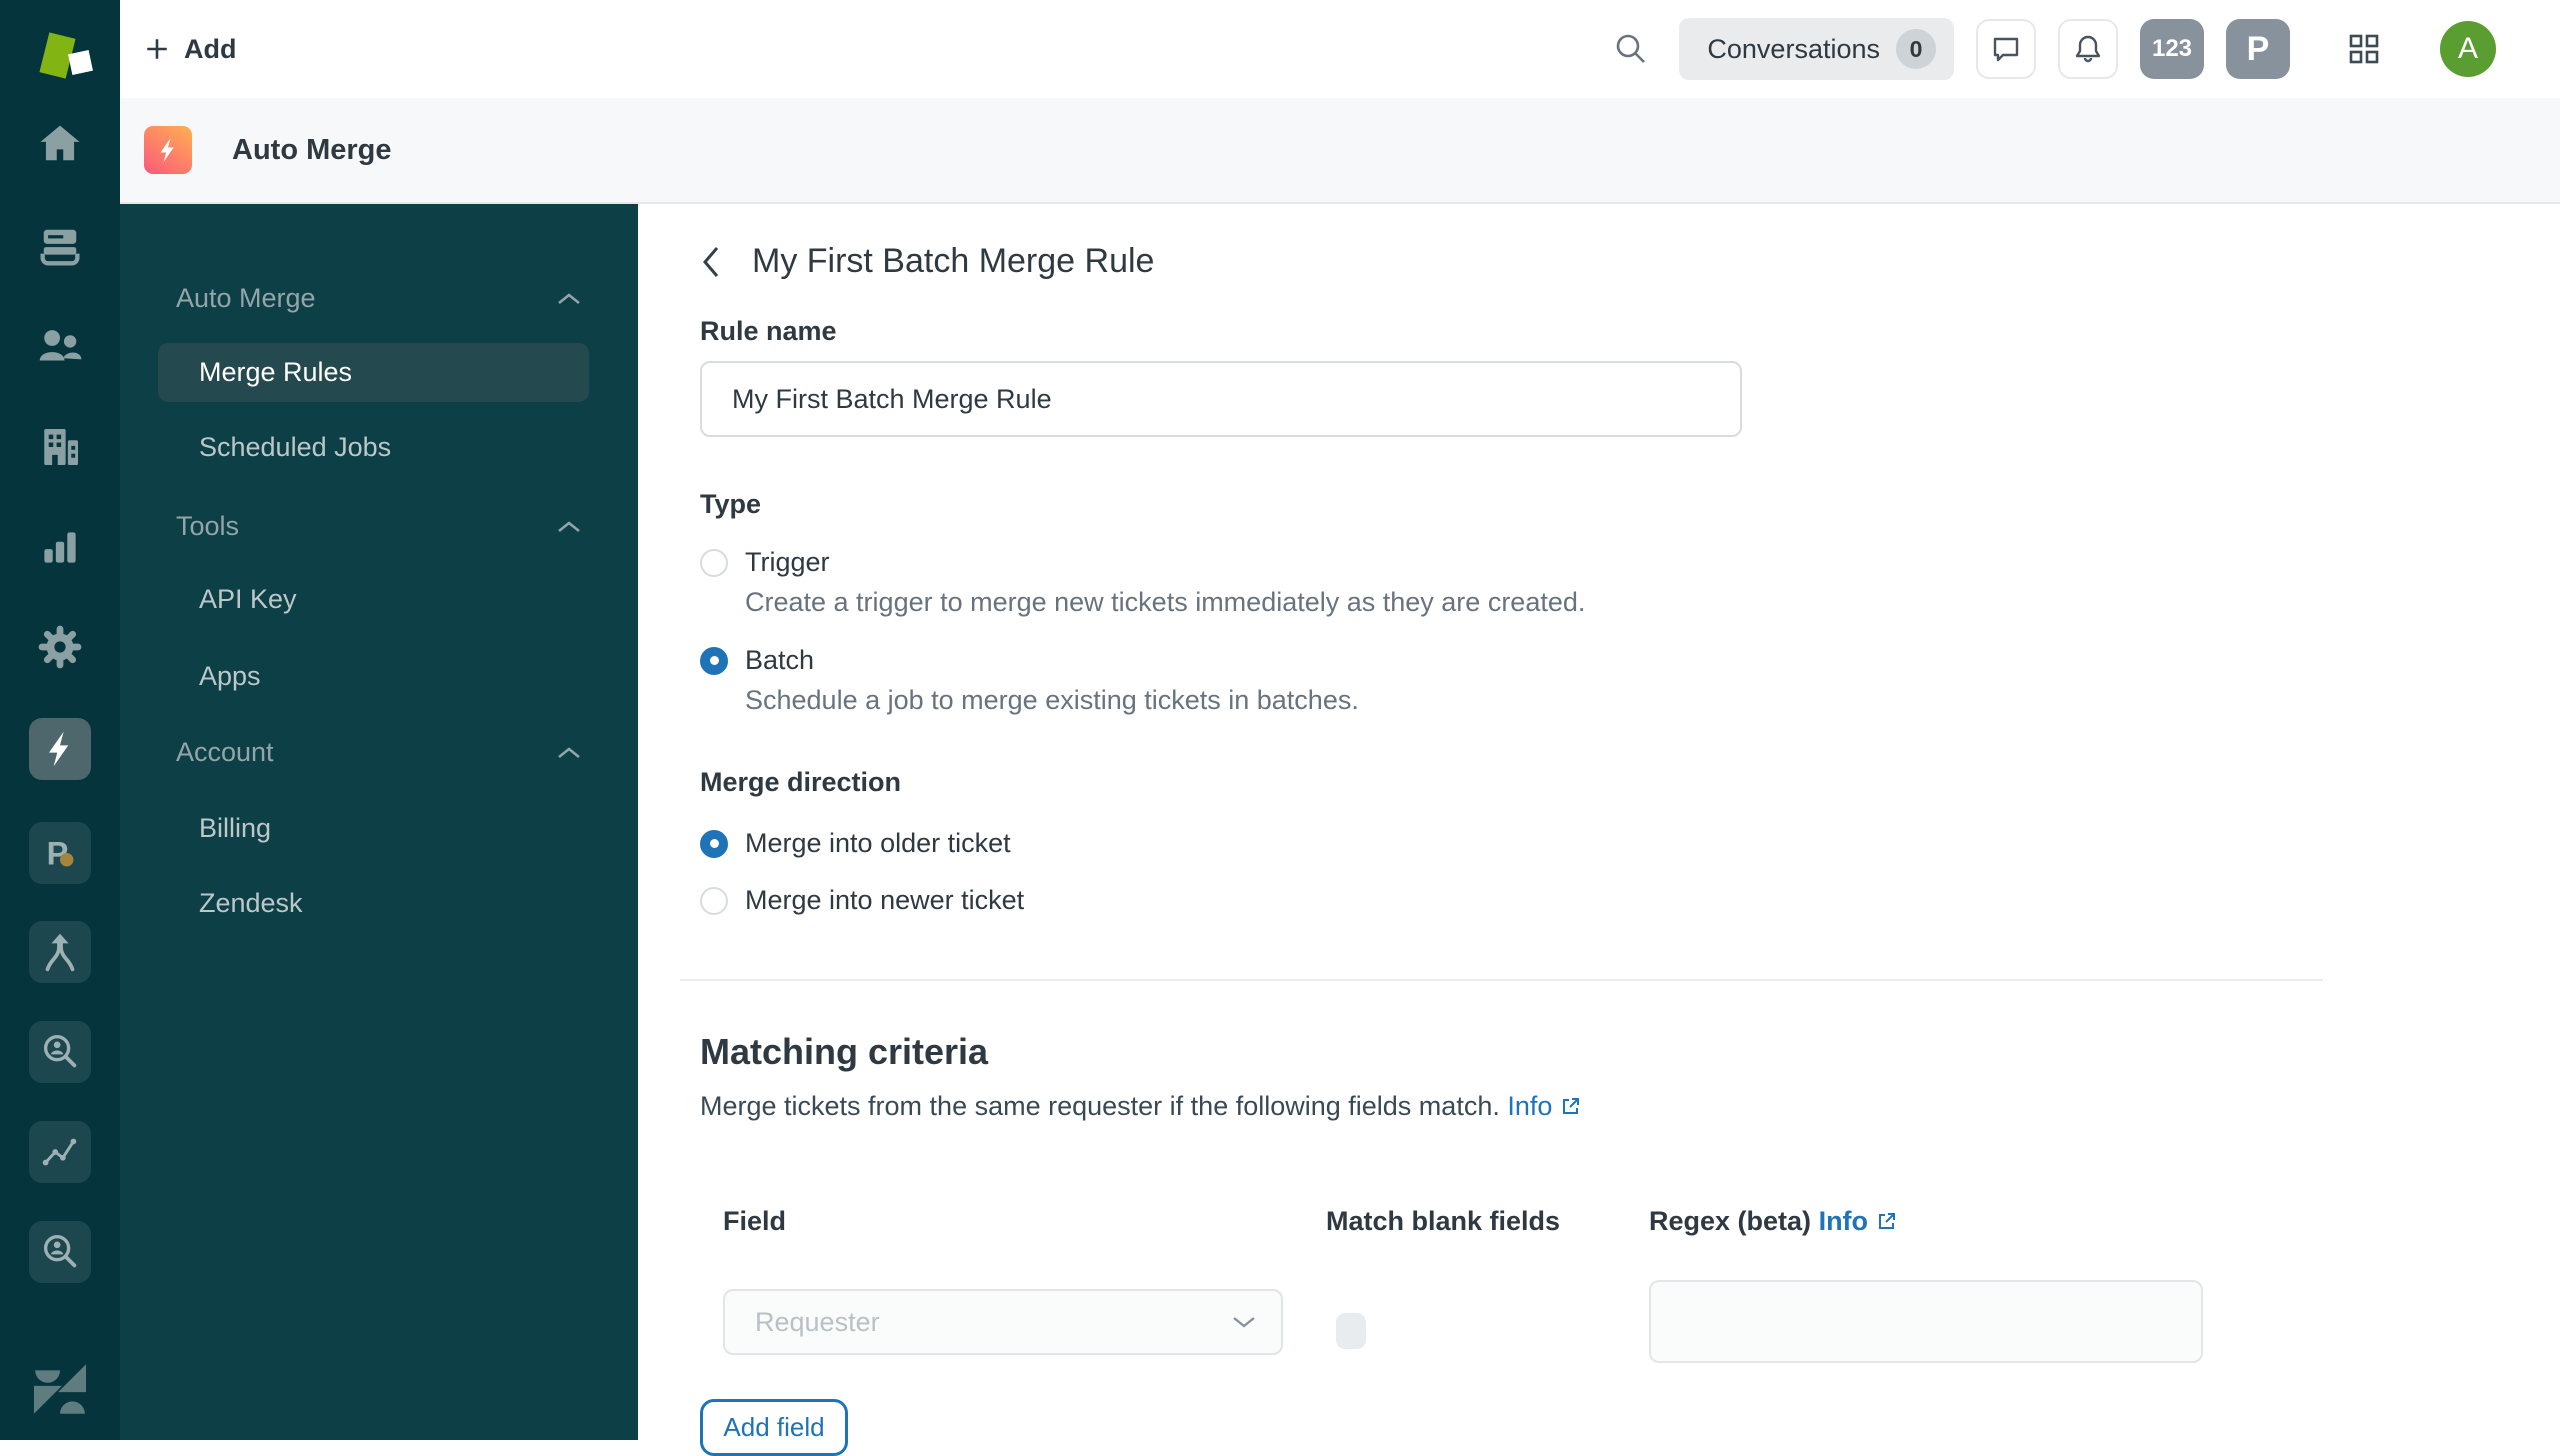 The image size is (2560, 1456). What do you see at coordinates (379, 298) in the screenshot?
I see `nav-section-auto-merge: Auto Merge` at bounding box center [379, 298].